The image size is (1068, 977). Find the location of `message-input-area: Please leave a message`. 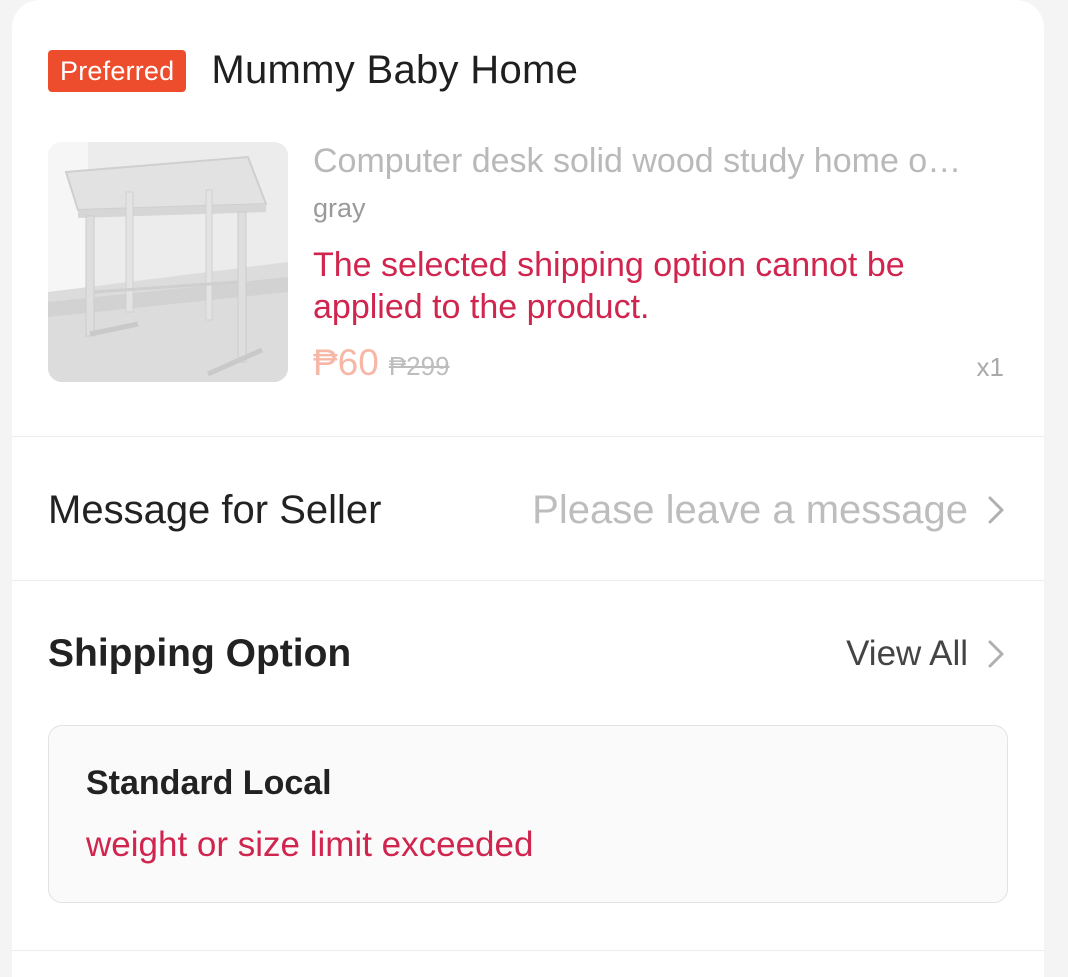

message-input-area: Please leave a message is located at coordinates (770, 510).